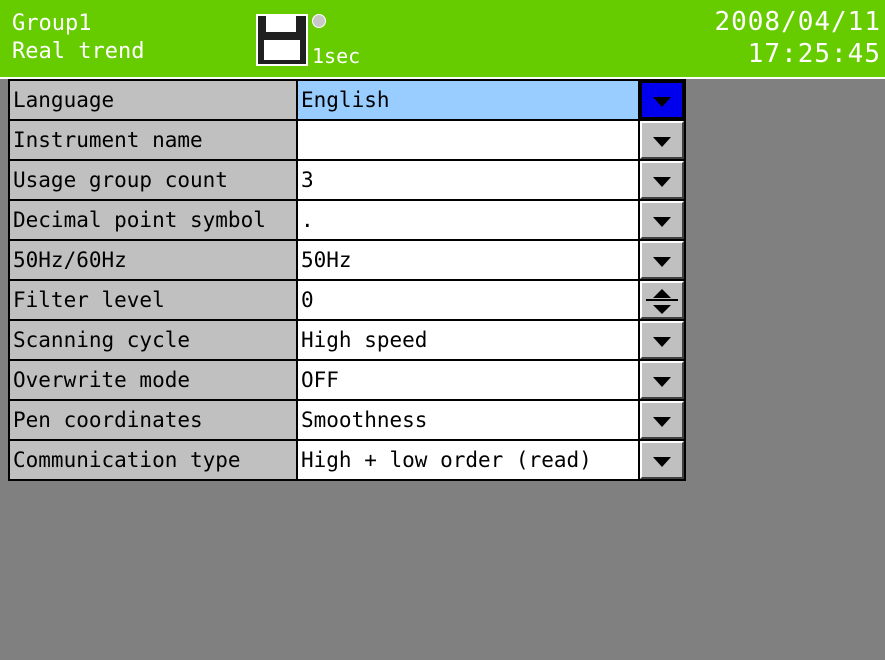 The height and width of the screenshot is (660, 885). Describe the element at coordinates (153, 180) in the screenshot. I see `setting-label: Usage group count` at that location.